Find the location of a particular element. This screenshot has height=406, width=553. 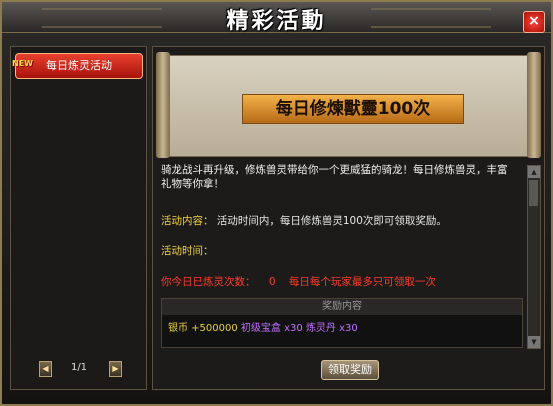

close-button: × is located at coordinates (534, 22).